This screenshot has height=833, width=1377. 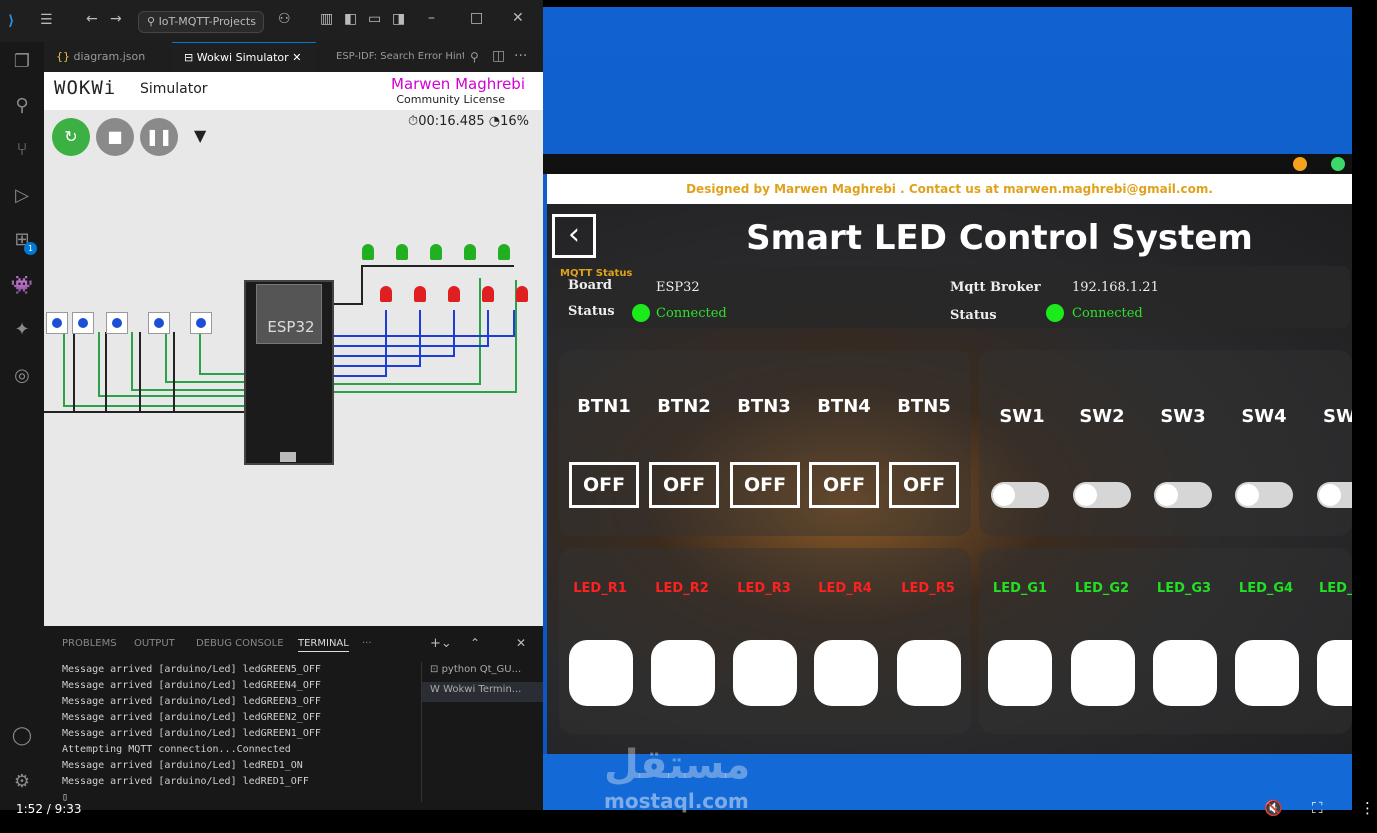 What do you see at coordinates (765, 485) in the screenshot?
I see `btn3-toggle-button: OFF` at bounding box center [765, 485].